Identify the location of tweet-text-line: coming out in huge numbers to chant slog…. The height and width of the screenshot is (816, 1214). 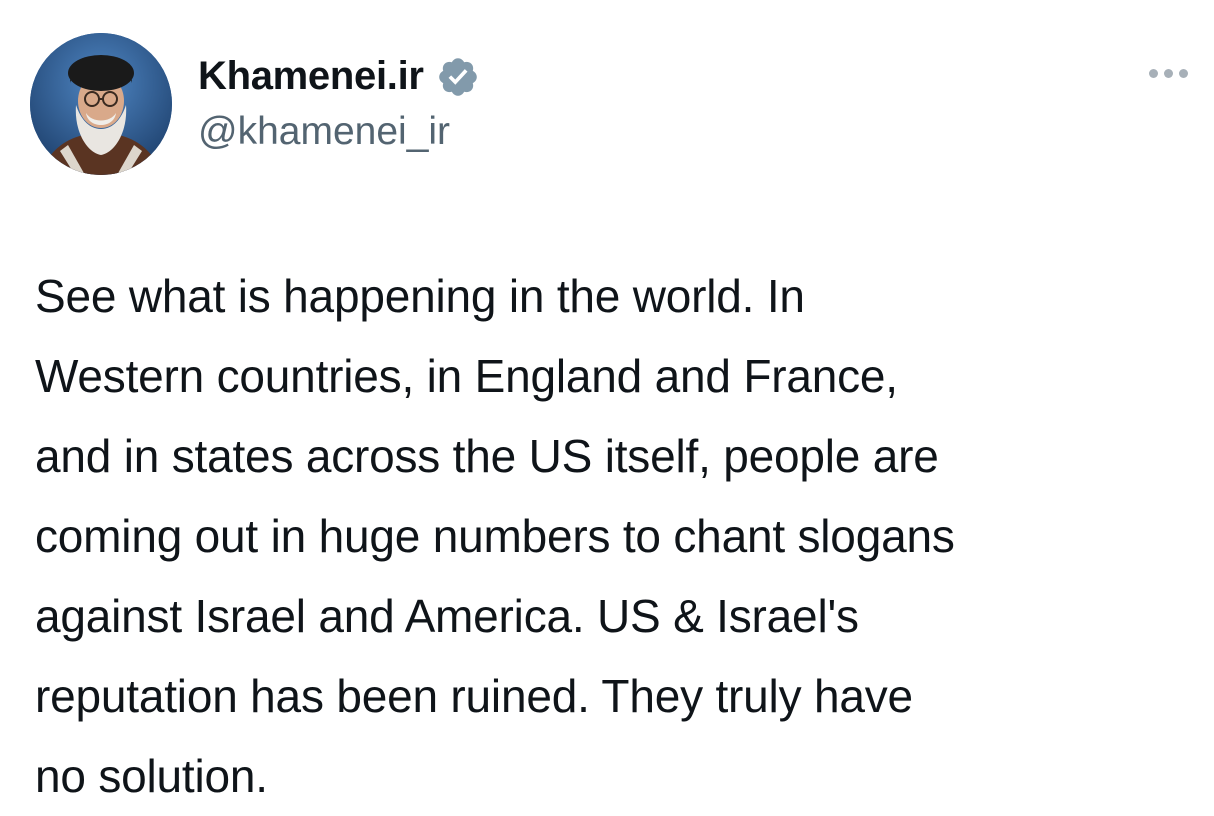
(495, 536).